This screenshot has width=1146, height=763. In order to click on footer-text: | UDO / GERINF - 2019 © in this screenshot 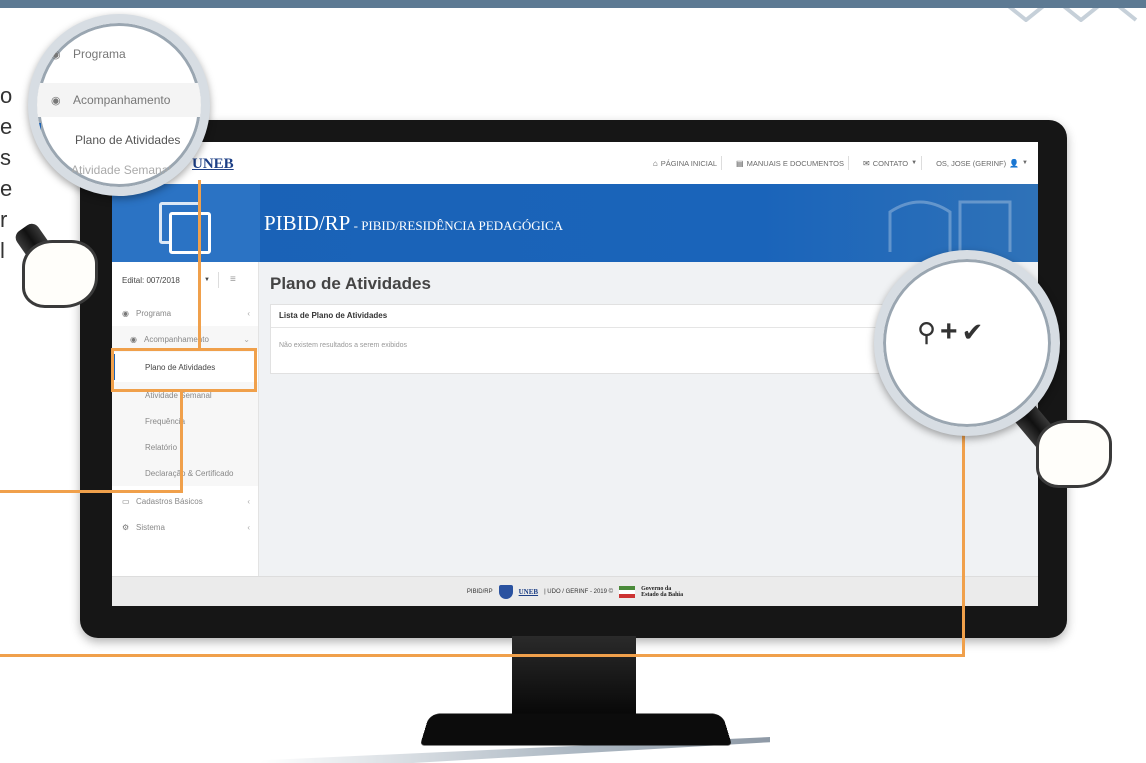, I will do `click(579, 592)`.